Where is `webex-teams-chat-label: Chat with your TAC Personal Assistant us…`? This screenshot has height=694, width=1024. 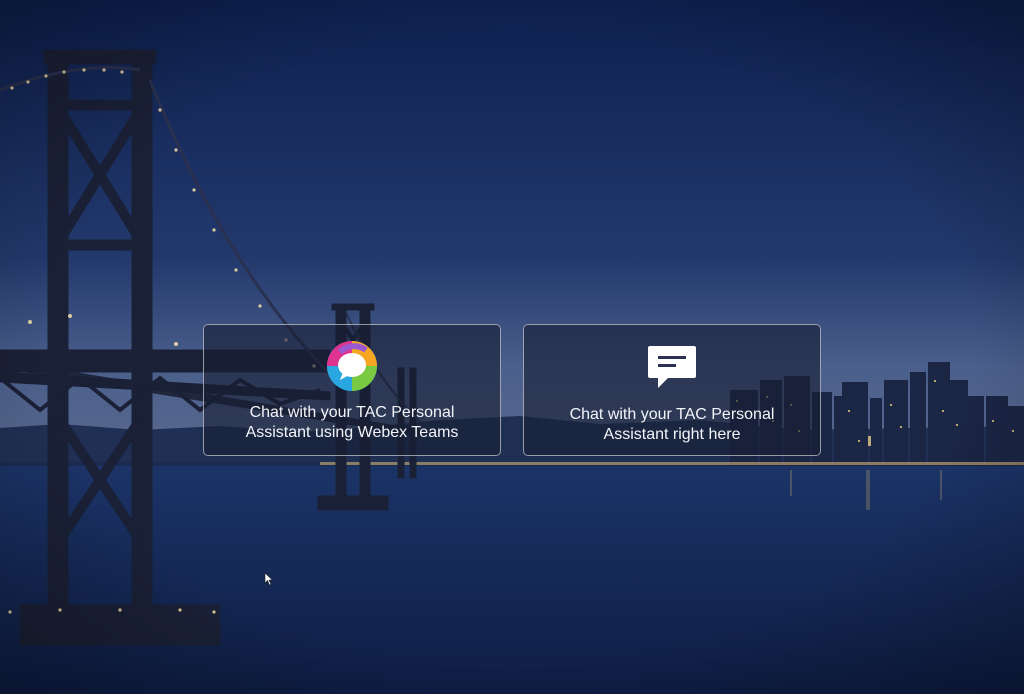 webex-teams-chat-label: Chat with your TAC Personal Assistant us… is located at coordinates (352, 422).